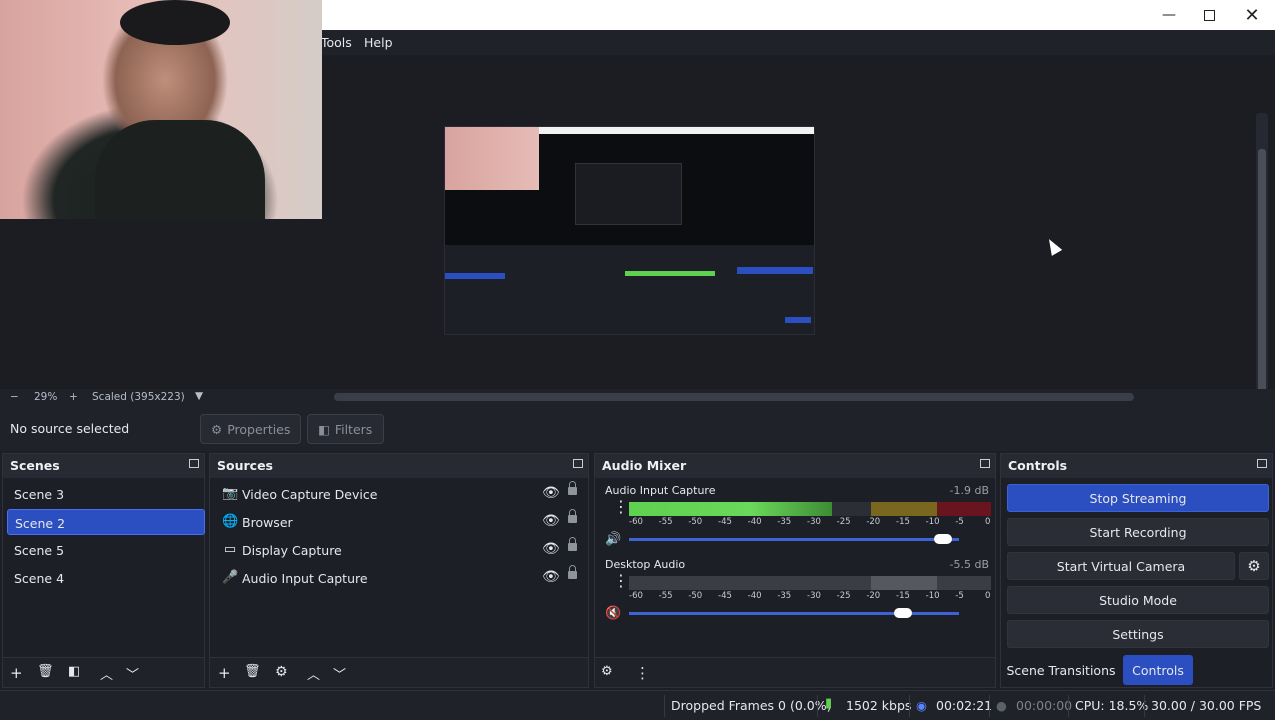 Image resolution: width=1275 pixels, height=720 pixels. Describe the element at coordinates (46, 397) in the screenshot. I see `zoom-level: 29%` at that location.